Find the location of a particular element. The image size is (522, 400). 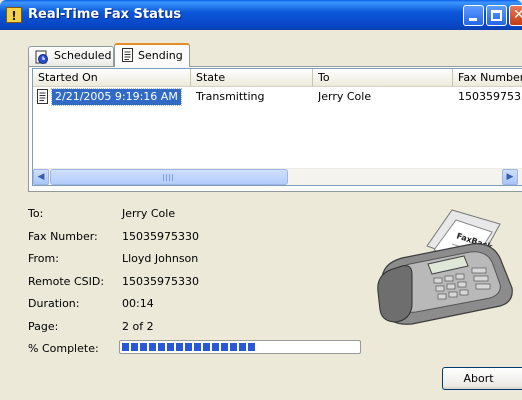

tab-scheduled-label: Scheduled is located at coordinates (83, 55).